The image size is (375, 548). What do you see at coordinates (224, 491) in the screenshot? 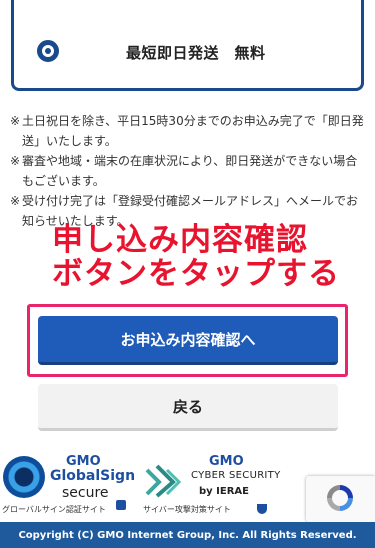
I see `cybersecurity-by: by IERAE` at bounding box center [224, 491].